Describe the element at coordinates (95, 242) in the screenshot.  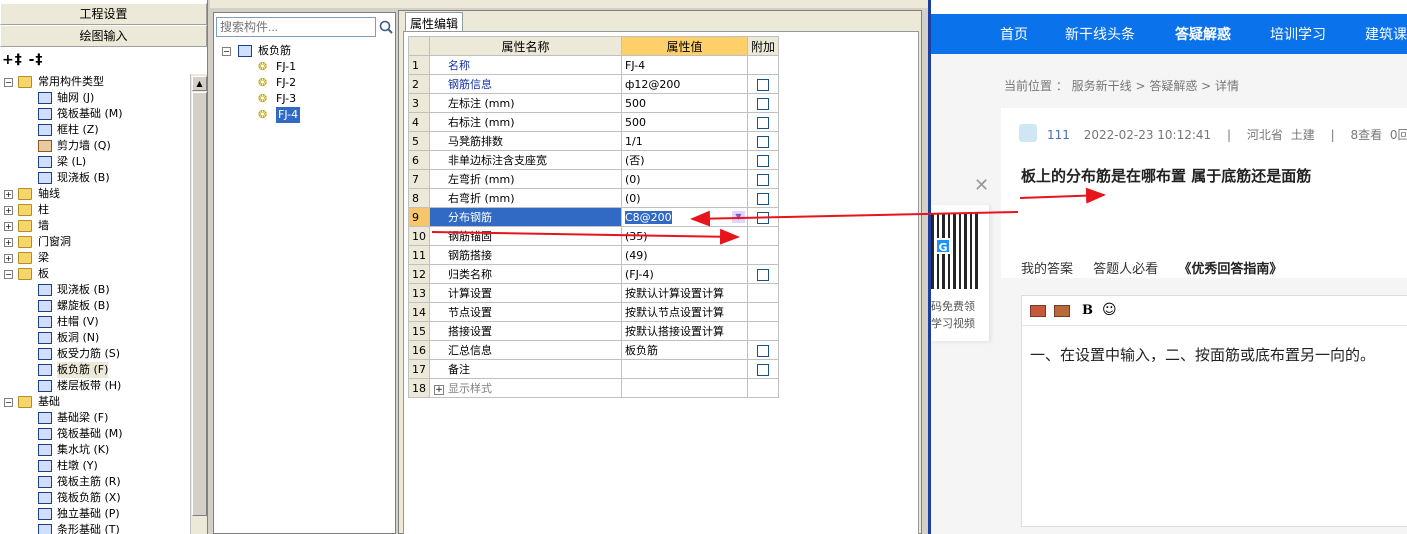
I see `tree-node-door-window: + 门窗洞` at that location.